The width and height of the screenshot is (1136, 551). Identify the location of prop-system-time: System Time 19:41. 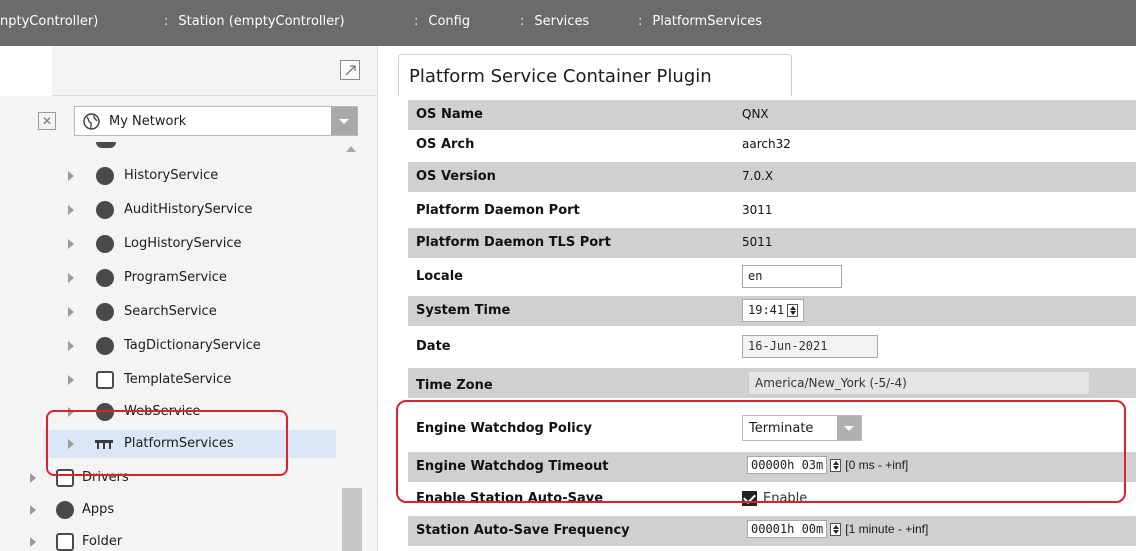
(772, 311).